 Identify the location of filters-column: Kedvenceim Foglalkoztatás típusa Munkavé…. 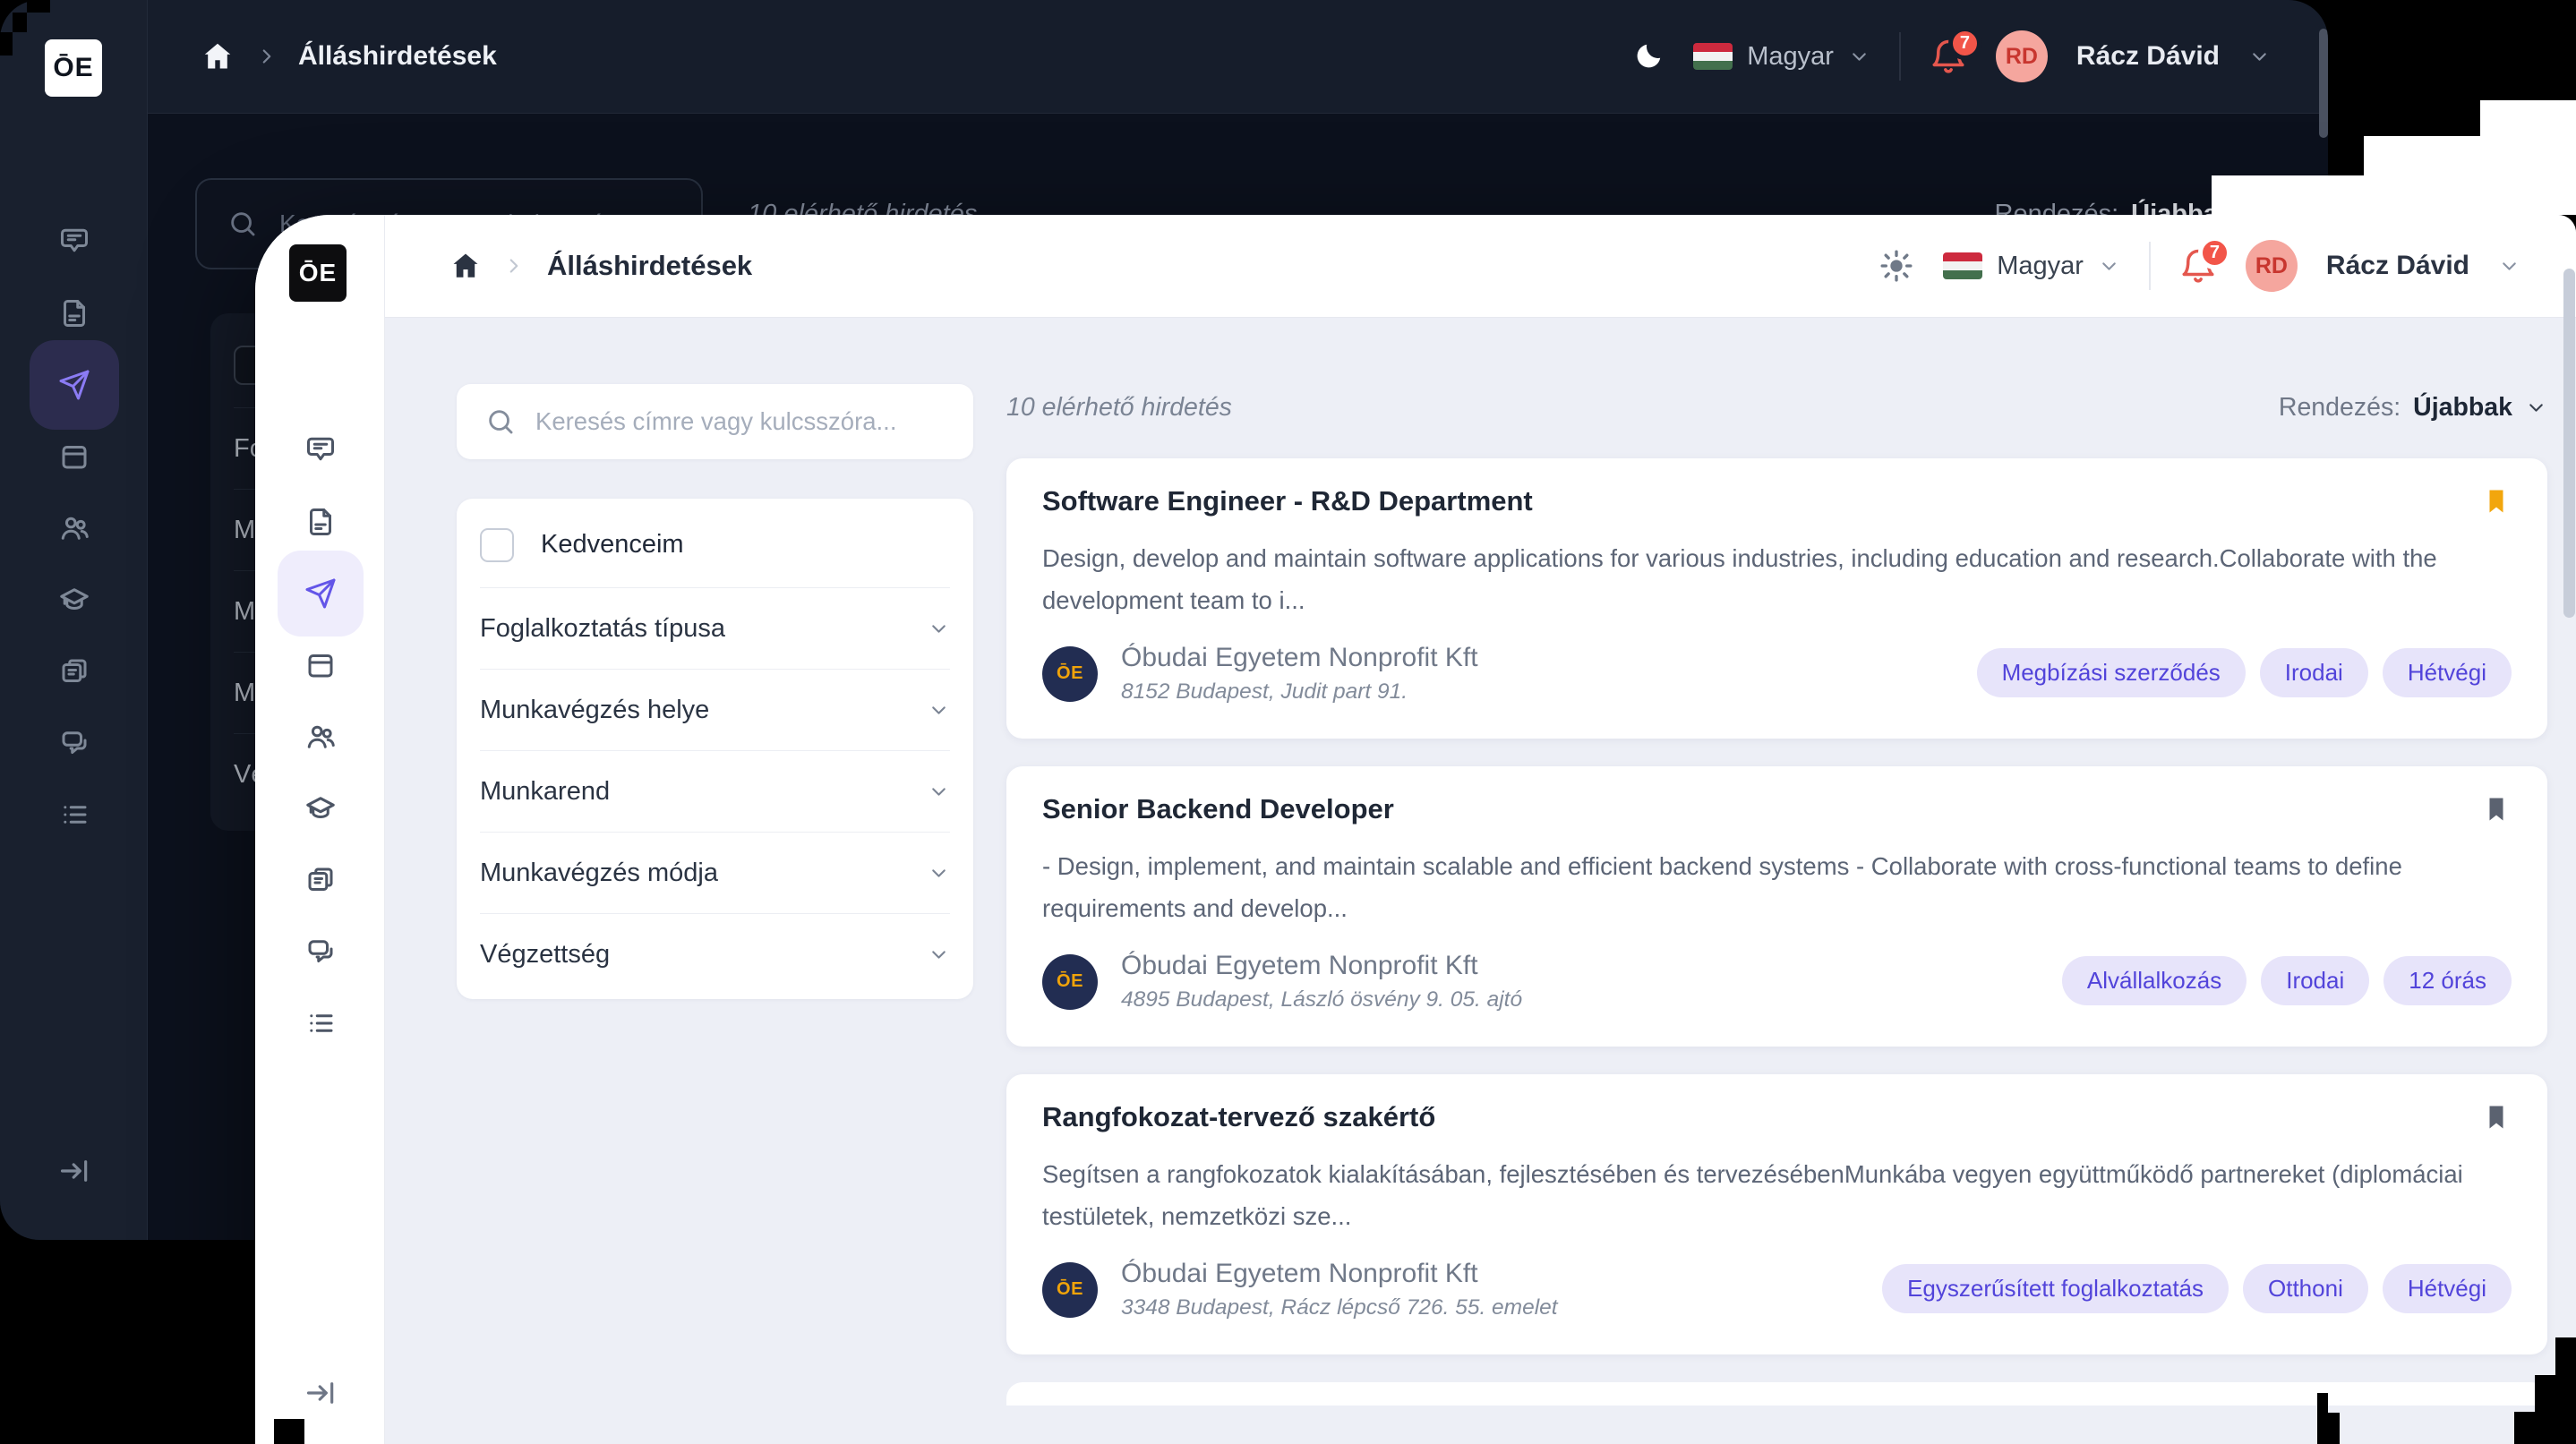
(715, 691).